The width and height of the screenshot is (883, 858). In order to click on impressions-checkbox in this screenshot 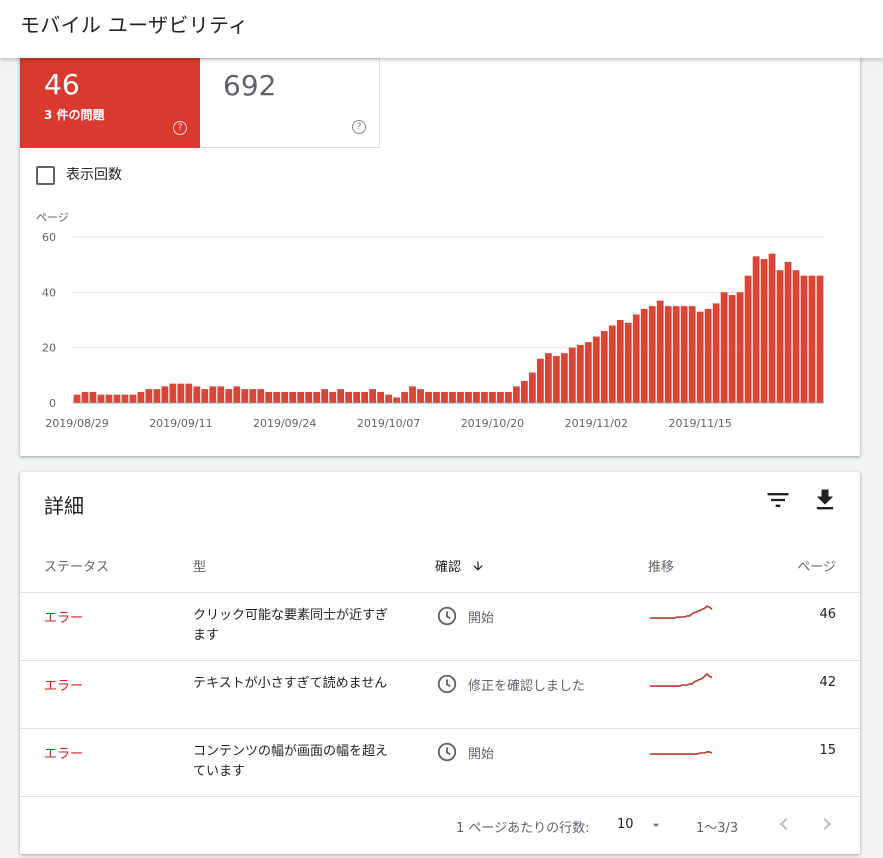, I will do `click(45, 175)`.